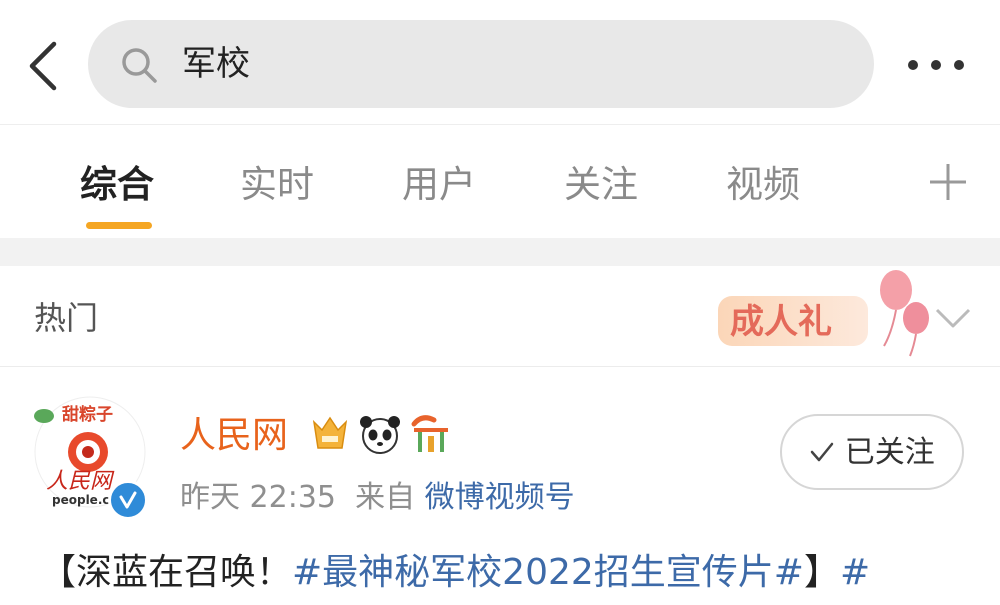 The height and width of the screenshot is (605, 1000). I want to click on follow-button-label: 已关注, so click(889, 452).